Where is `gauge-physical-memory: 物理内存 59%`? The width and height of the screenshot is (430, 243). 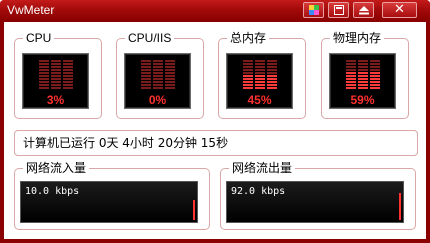 gauge-physical-memory: 物理内存 59% is located at coordinates (365, 75).